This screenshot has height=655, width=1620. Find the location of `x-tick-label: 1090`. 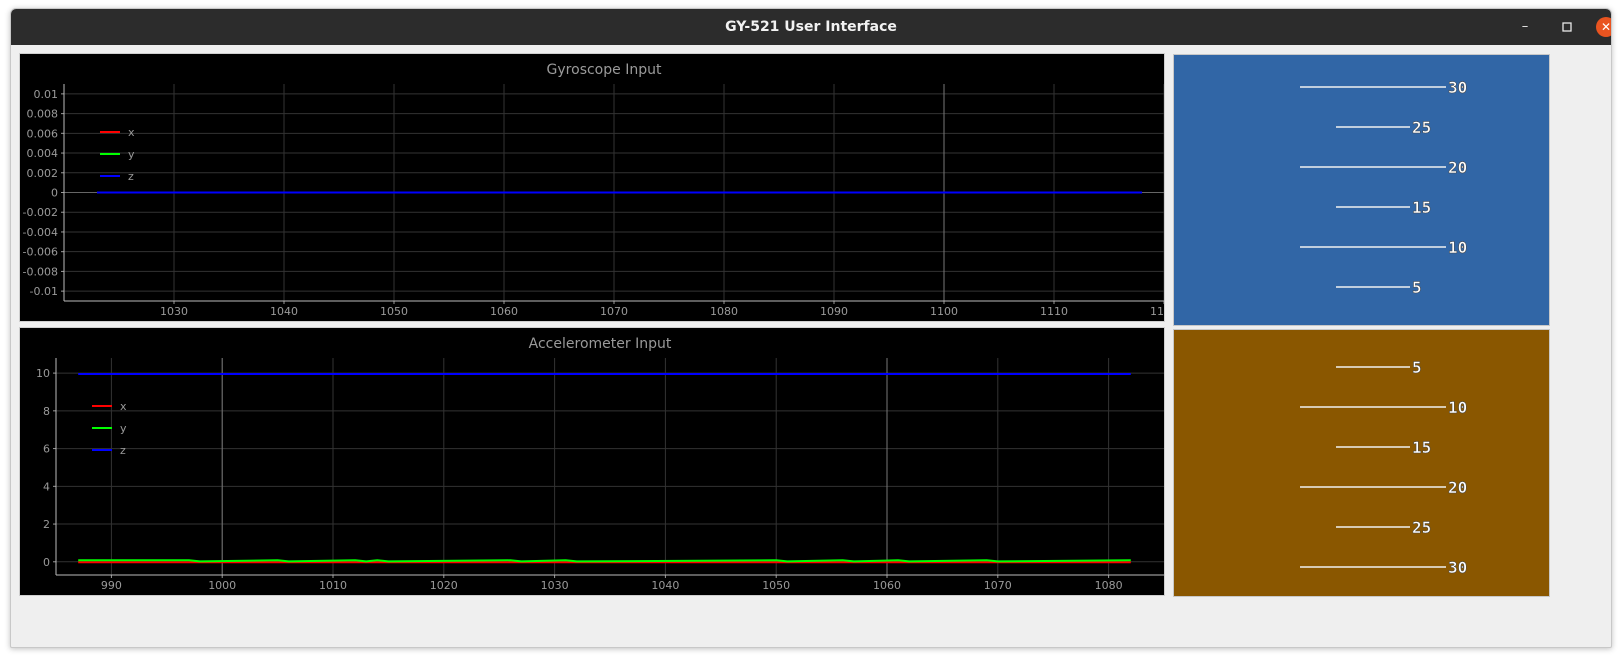

x-tick-label: 1090 is located at coordinates (834, 311).